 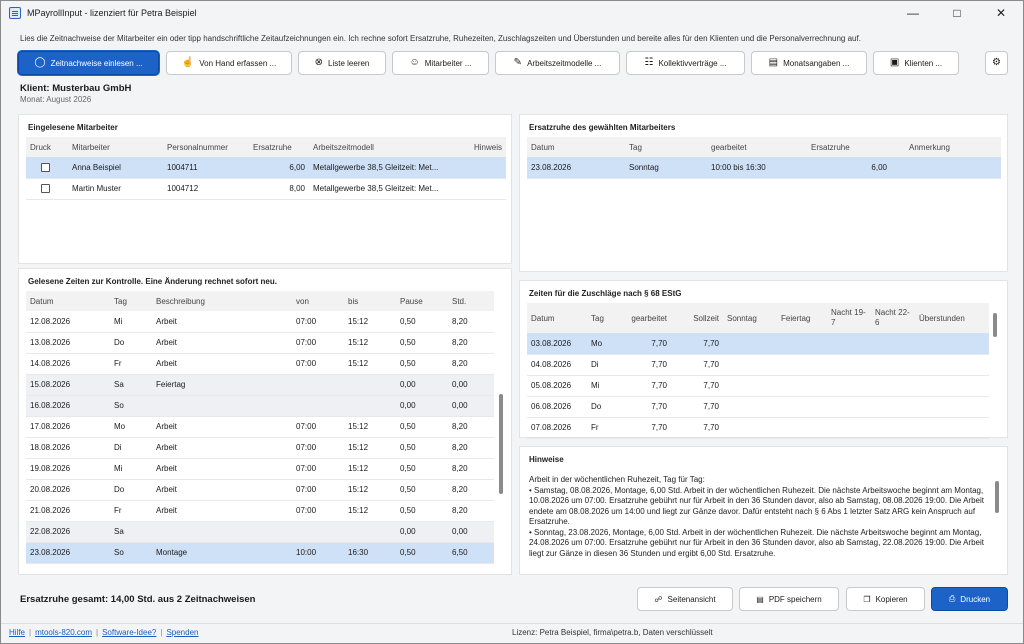 I want to click on cell-datum: 04.08.2026, so click(x=557, y=365).